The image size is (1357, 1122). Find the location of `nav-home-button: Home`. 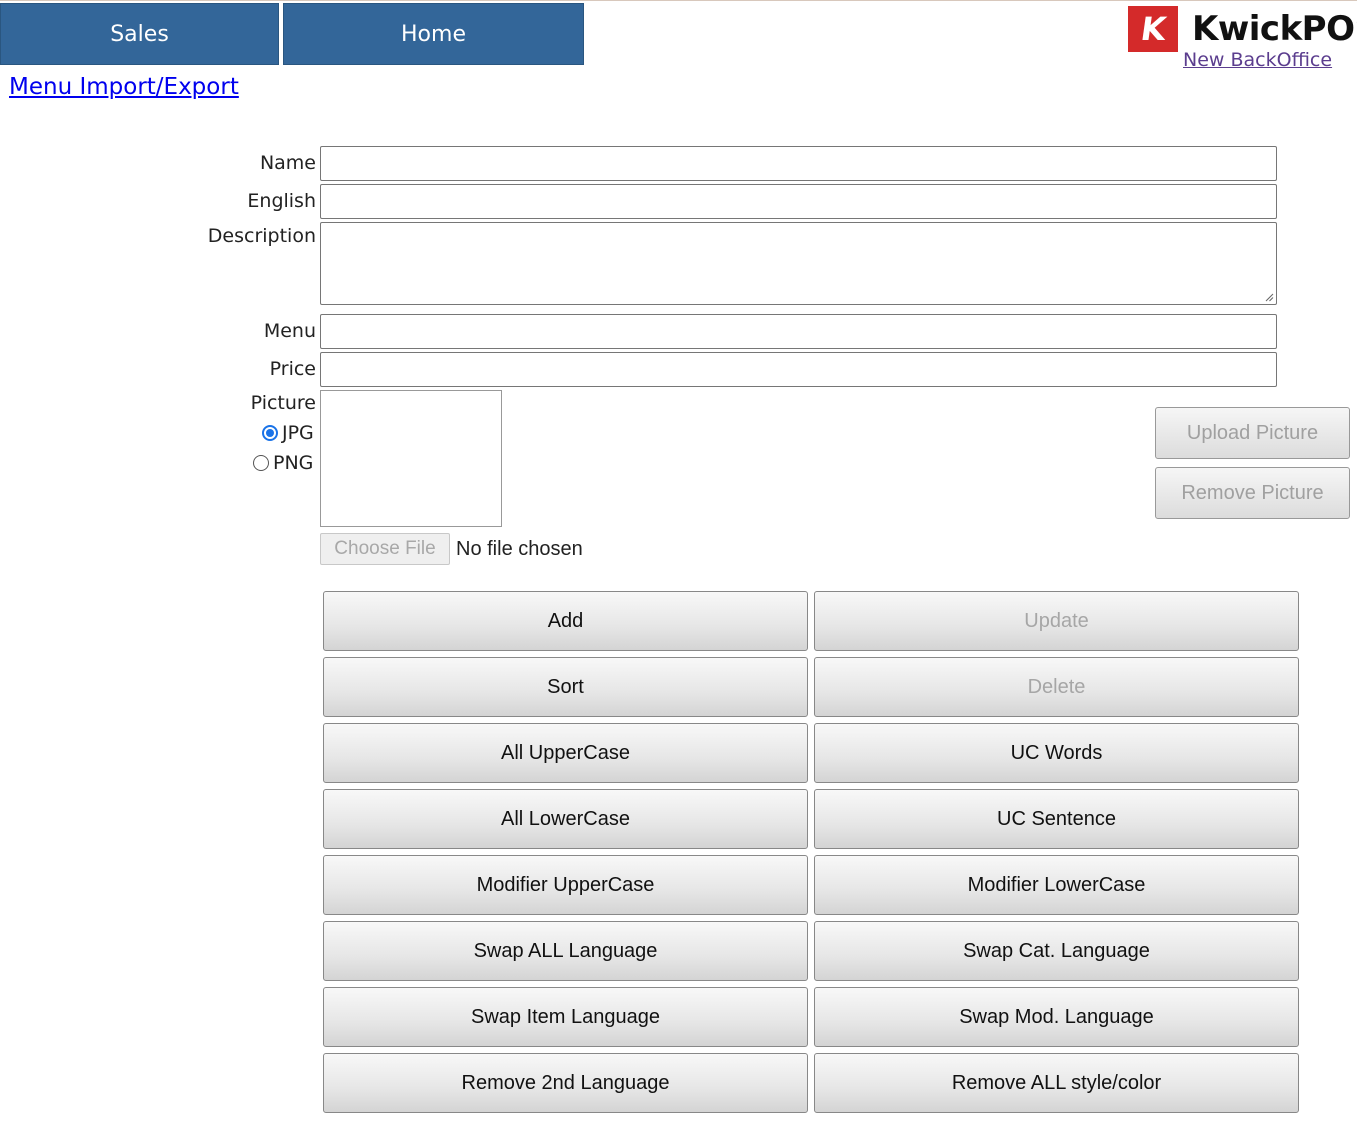

nav-home-button: Home is located at coordinates (433, 34).